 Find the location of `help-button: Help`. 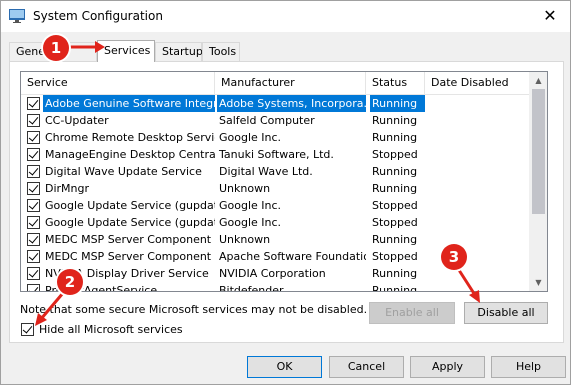

help-button: Help is located at coordinates (528, 367).